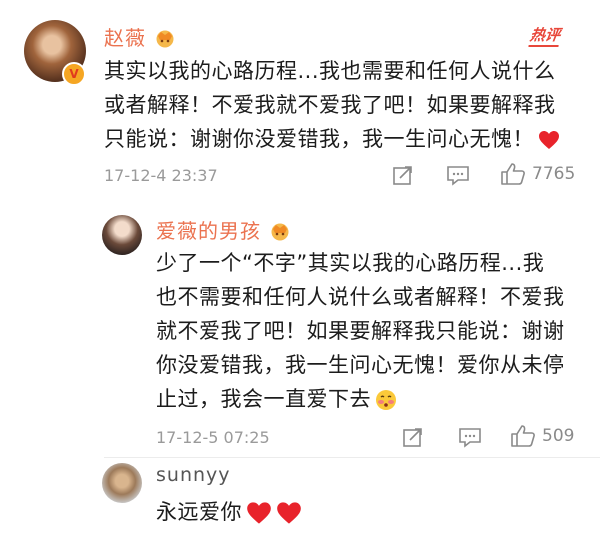 This screenshot has height=546, width=600. I want to click on username-text: 爱薇的男孩, so click(208, 231).